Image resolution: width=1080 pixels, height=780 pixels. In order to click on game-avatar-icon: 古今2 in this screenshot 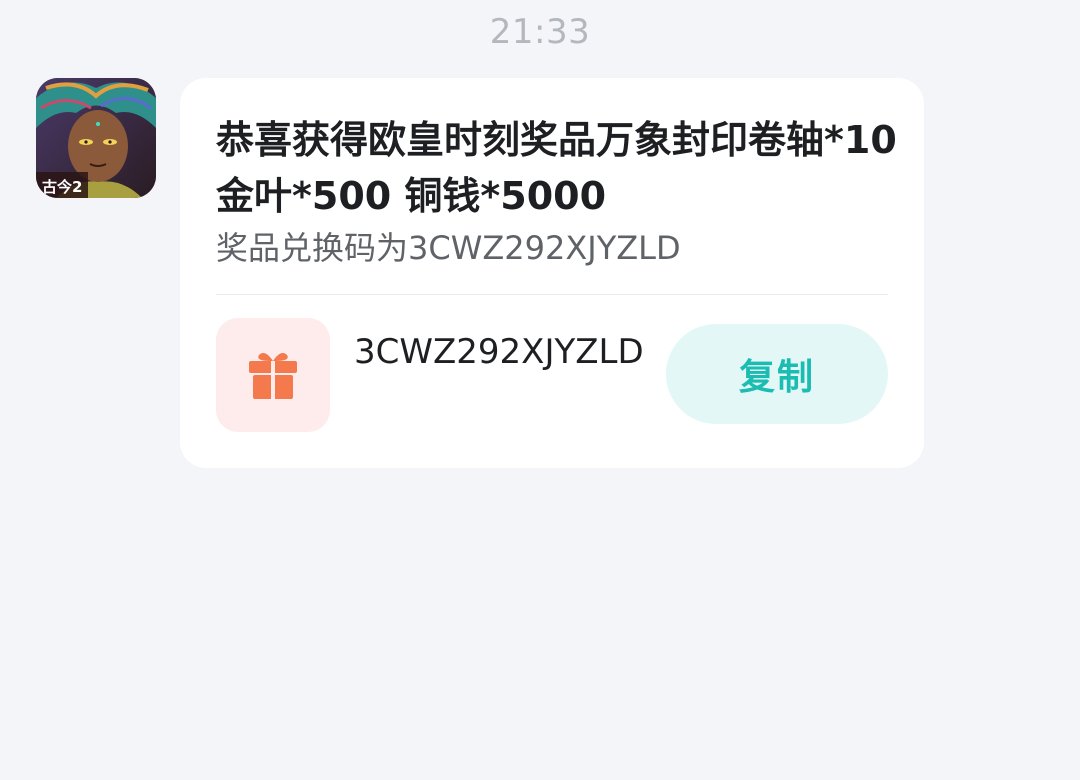, I will do `click(96, 138)`.